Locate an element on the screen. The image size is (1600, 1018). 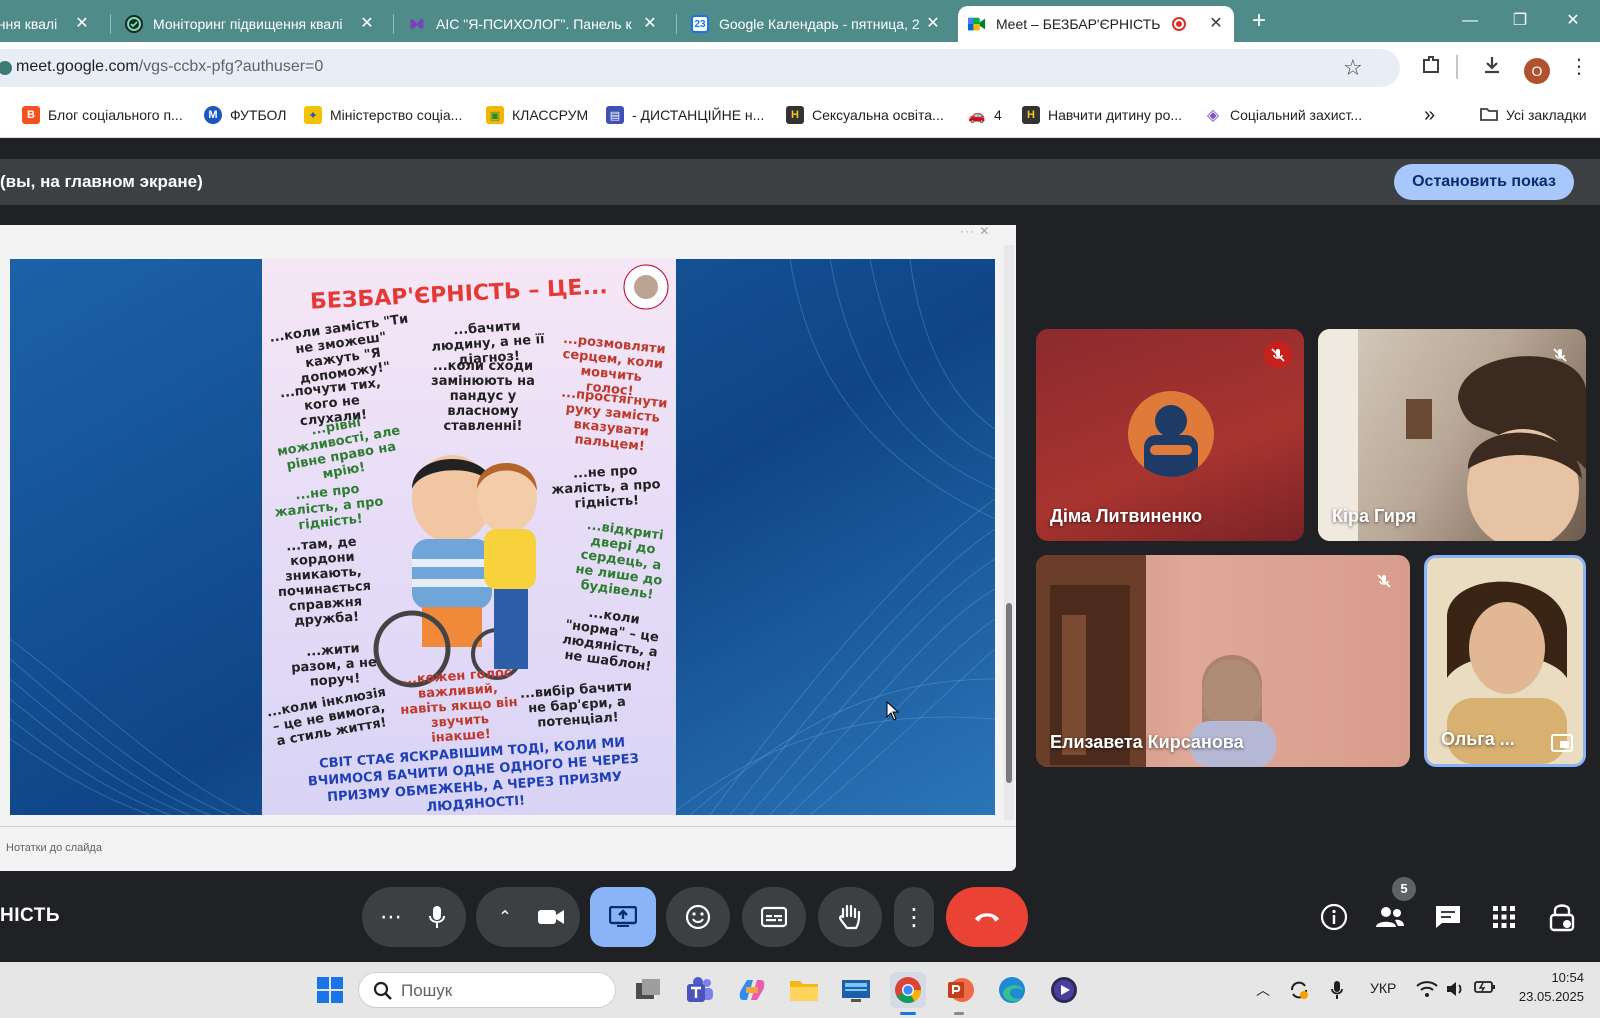
close-window-button: ✕ is located at coordinates (1573, 21).